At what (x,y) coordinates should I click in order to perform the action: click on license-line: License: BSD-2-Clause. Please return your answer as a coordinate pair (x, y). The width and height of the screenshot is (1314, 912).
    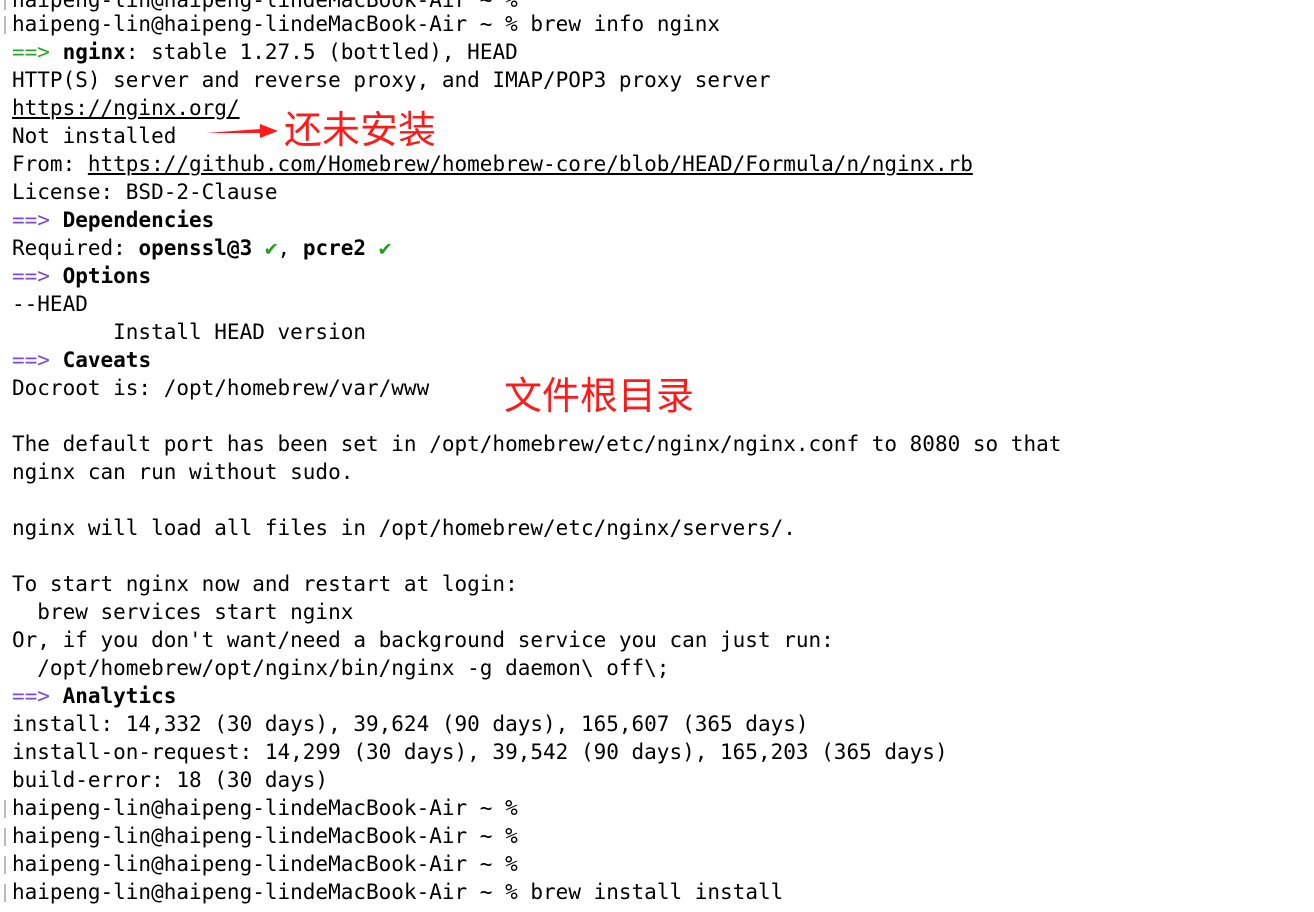
    Looking at the image, I should click on (145, 192).